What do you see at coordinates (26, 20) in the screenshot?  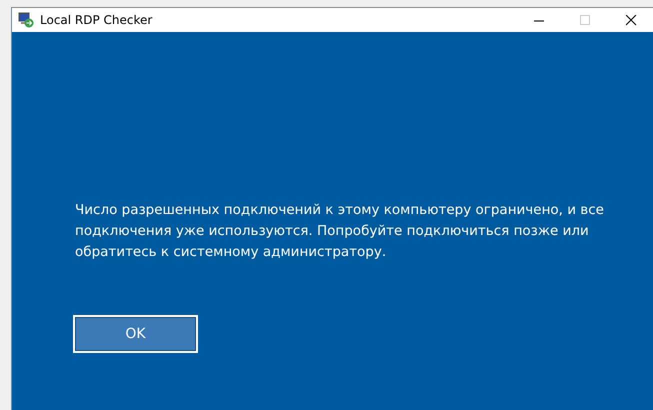 I see `remote-desktop-icon` at bounding box center [26, 20].